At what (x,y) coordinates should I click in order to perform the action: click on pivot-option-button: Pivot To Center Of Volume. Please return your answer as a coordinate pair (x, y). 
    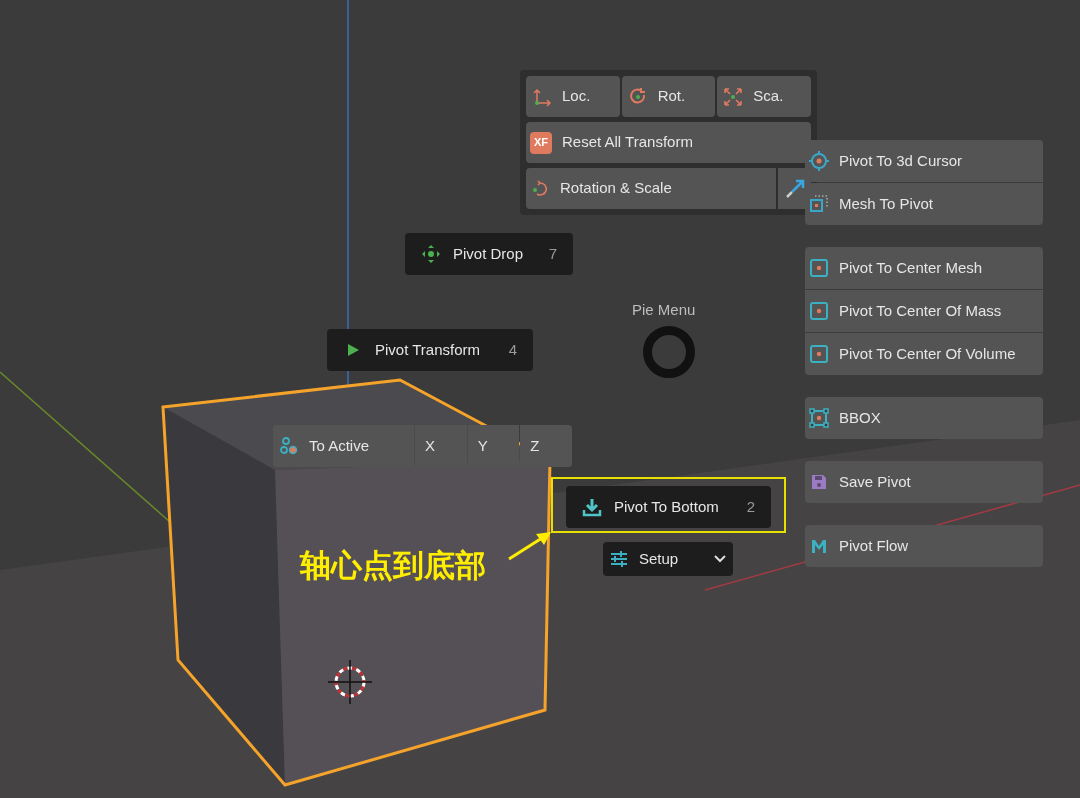
    Looking at the image, I should click on (924, 354).